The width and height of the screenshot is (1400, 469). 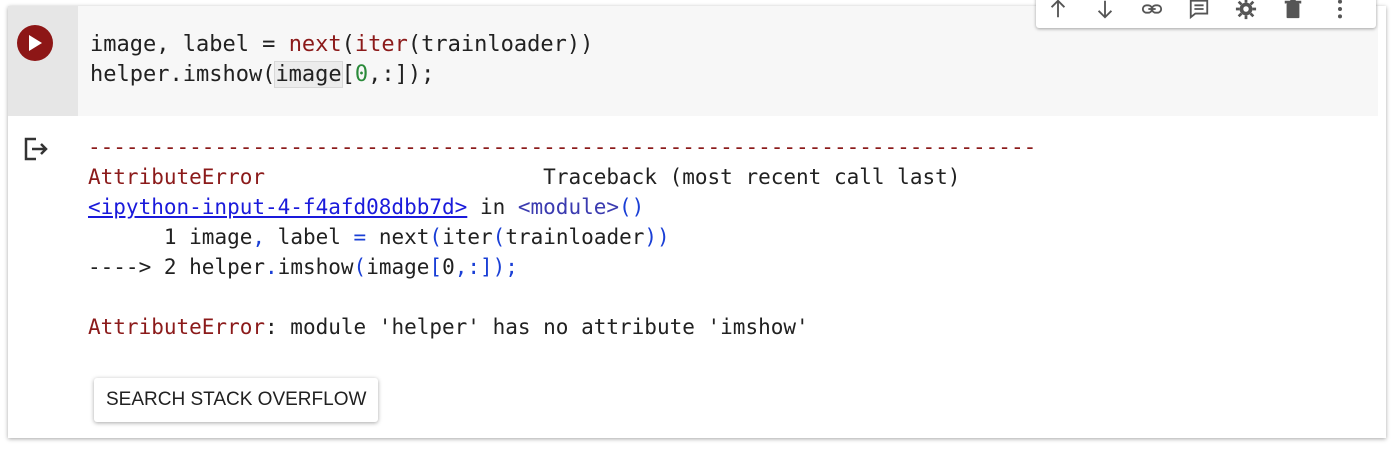 I want to click on ipython-input-link: <ipython-input-4-f4afd08dbb7d>, so click(x=277, y=207).